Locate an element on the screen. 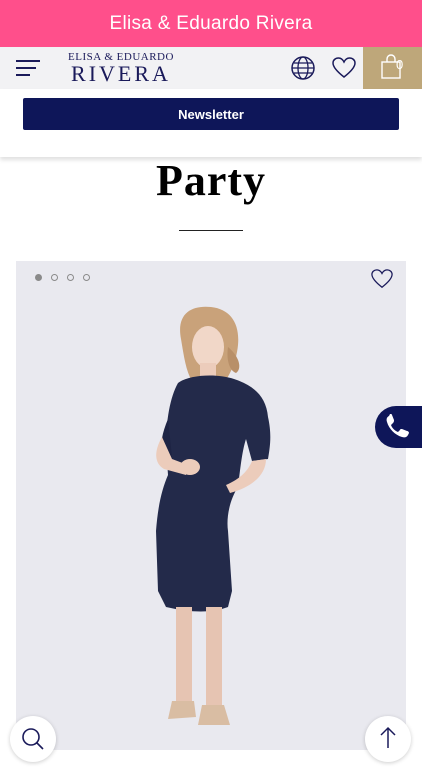  product-wishlist-button is located at coordinates (382, 279).